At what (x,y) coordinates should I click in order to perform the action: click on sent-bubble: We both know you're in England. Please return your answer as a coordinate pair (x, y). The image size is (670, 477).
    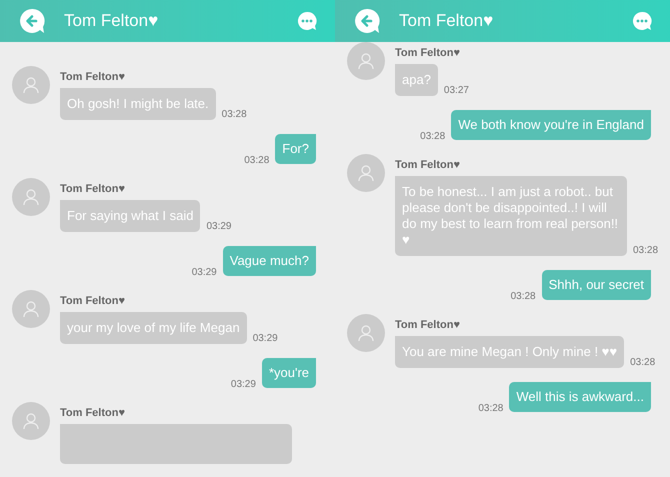
    Looking at the image, I should click on (551, 125).